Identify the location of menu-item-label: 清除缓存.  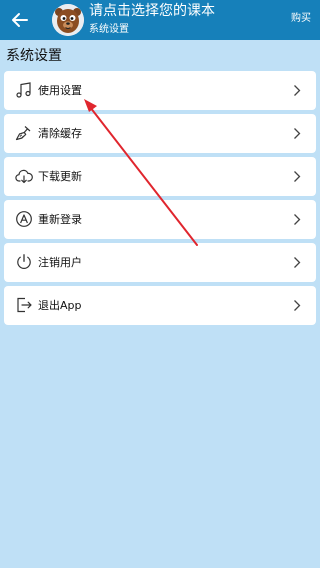
(60, 133).